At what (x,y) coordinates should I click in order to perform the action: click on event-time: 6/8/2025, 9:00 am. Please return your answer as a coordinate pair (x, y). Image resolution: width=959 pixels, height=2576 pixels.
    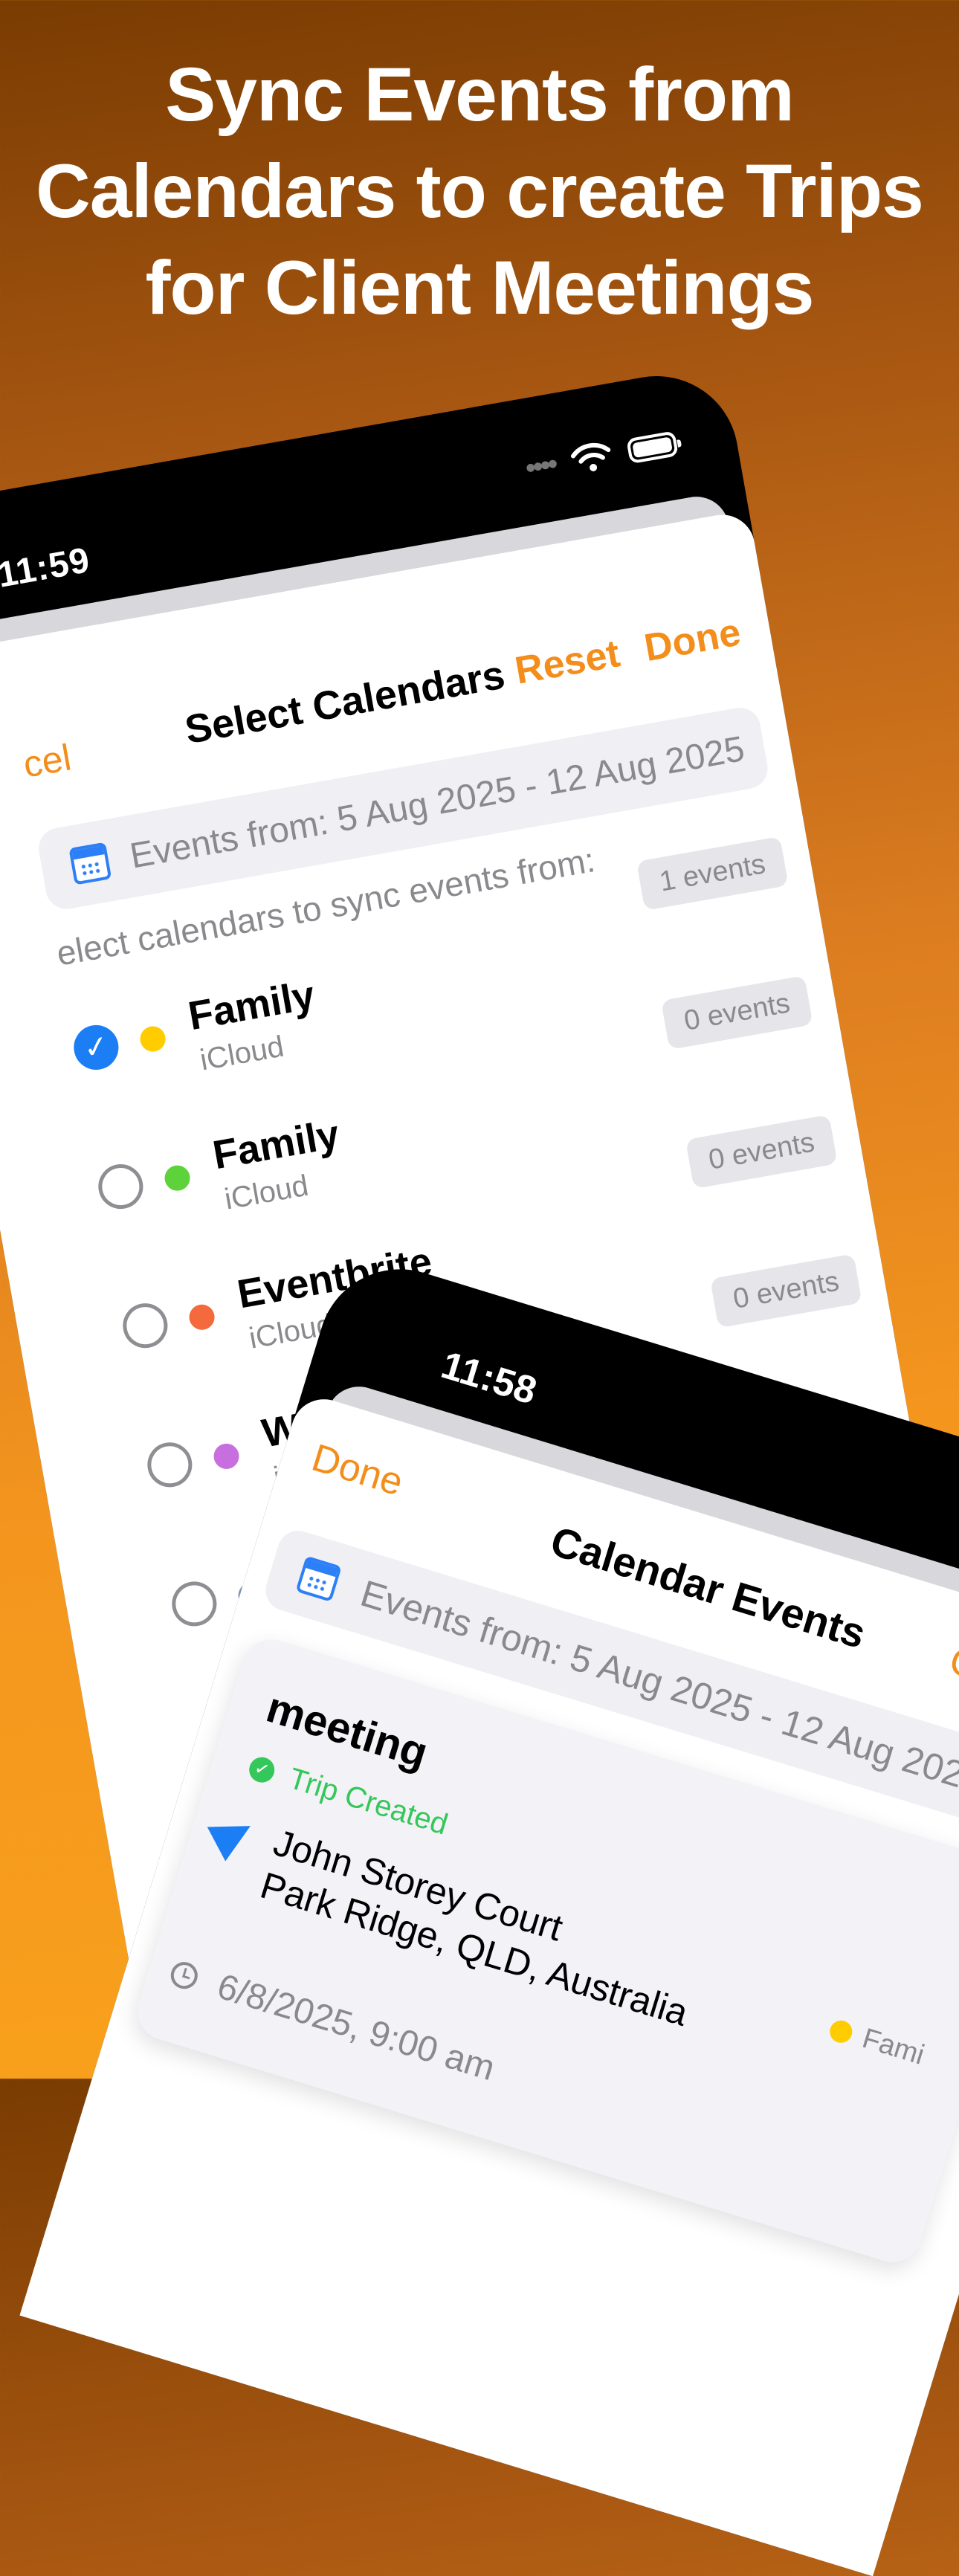
    Looking at the image, I should click on (333, 2020).